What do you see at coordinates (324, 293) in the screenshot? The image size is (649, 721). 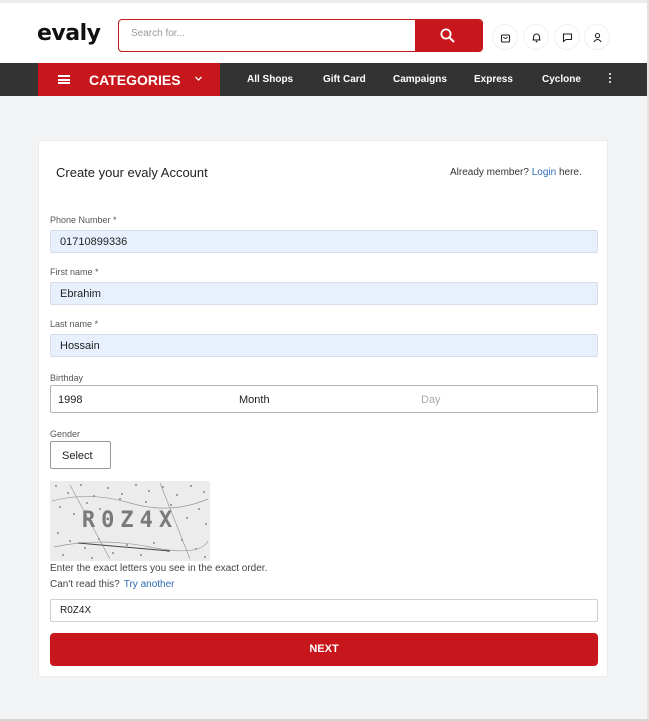 I see `first-name-field: Ebrahim` at bounding box center [324, 293].